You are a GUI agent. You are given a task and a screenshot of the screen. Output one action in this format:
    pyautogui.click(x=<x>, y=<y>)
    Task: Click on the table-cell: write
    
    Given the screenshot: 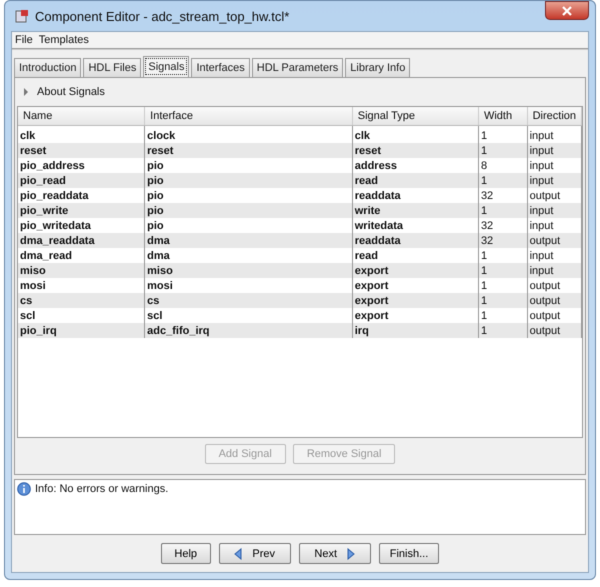 What is the action you would take?
    pyautogui.click(x=415, y=210)
    